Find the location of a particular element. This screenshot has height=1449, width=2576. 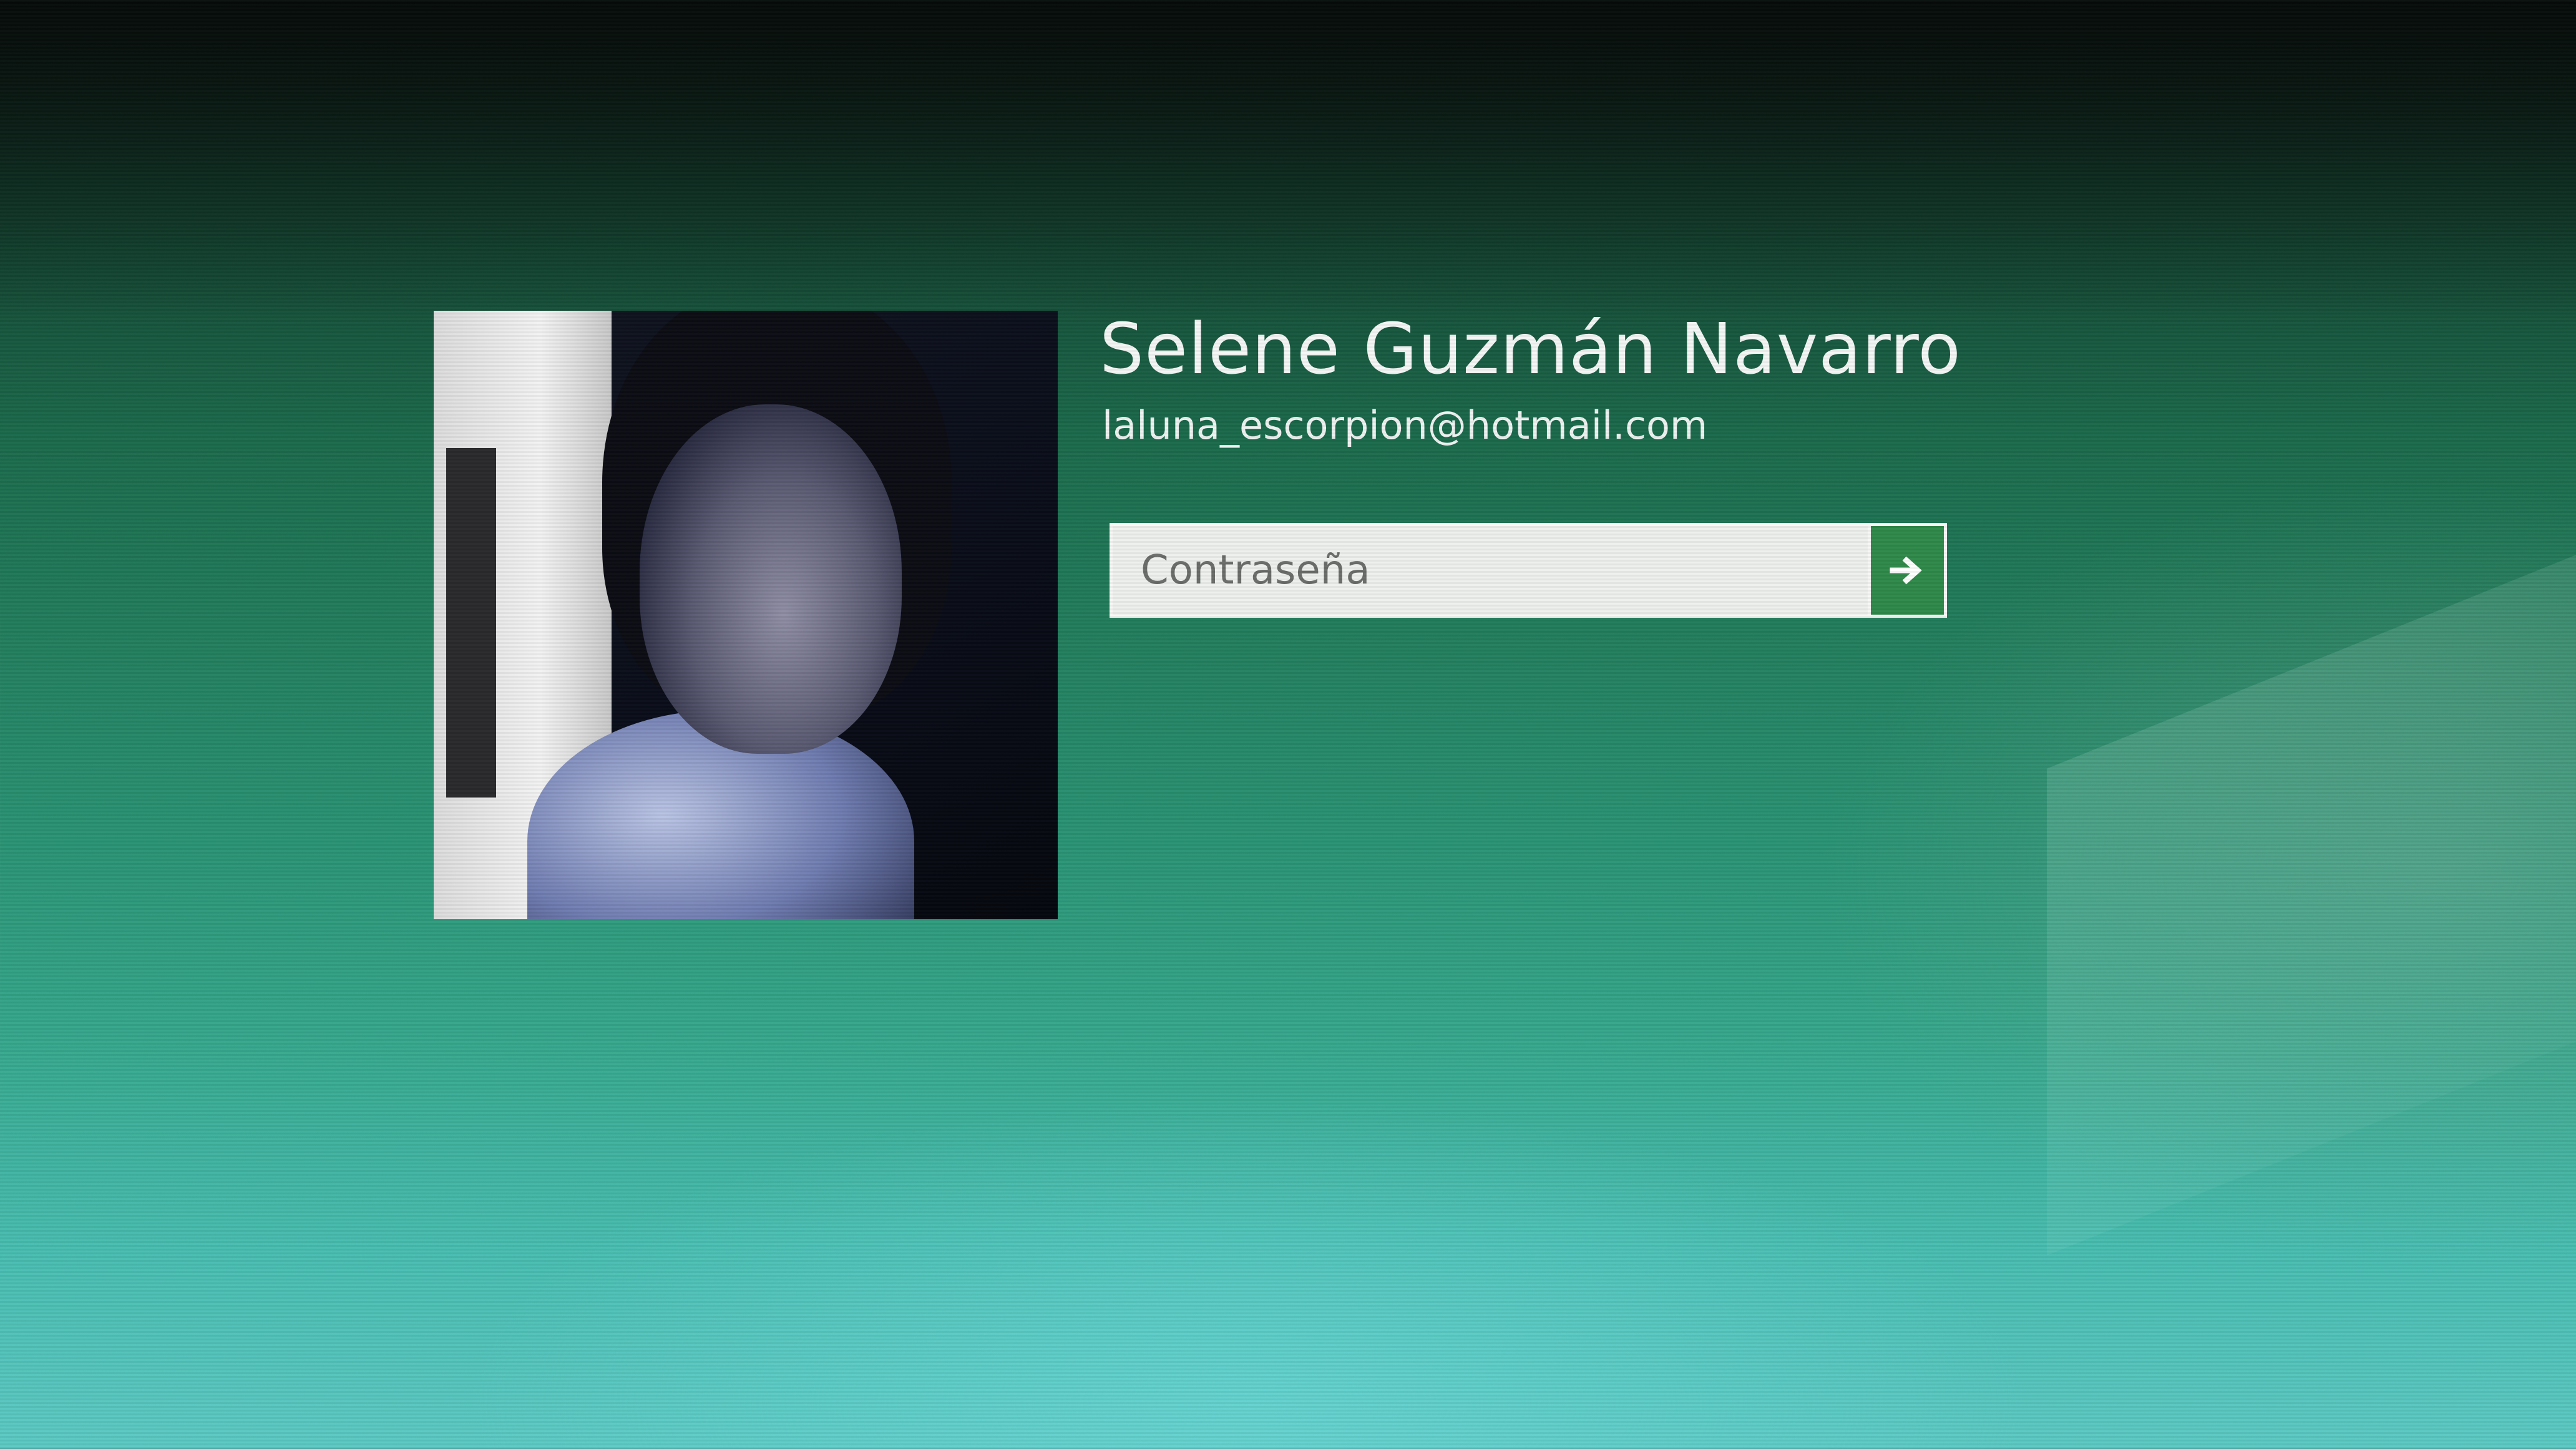

user-name: Selene Guzmán Navarro is located at coordinates (1530, 349).